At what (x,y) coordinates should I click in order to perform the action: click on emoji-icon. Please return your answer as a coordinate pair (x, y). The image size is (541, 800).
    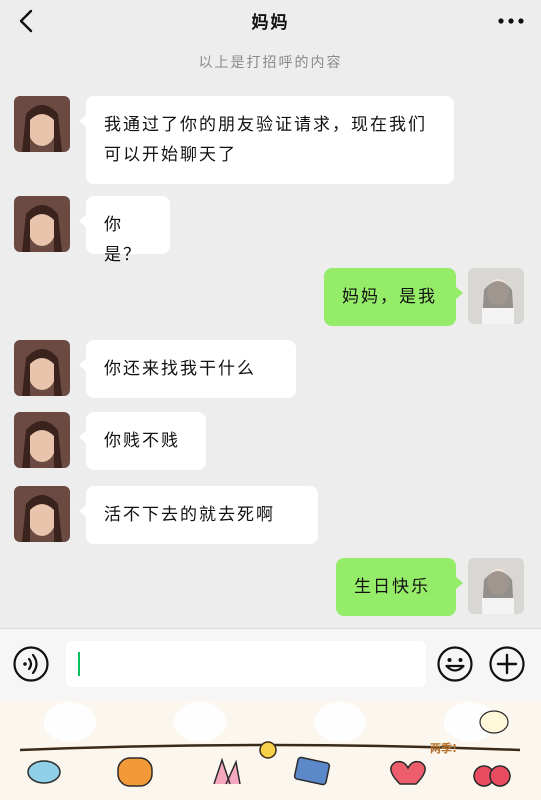
    Looking at the image, I should click on (455, 664).